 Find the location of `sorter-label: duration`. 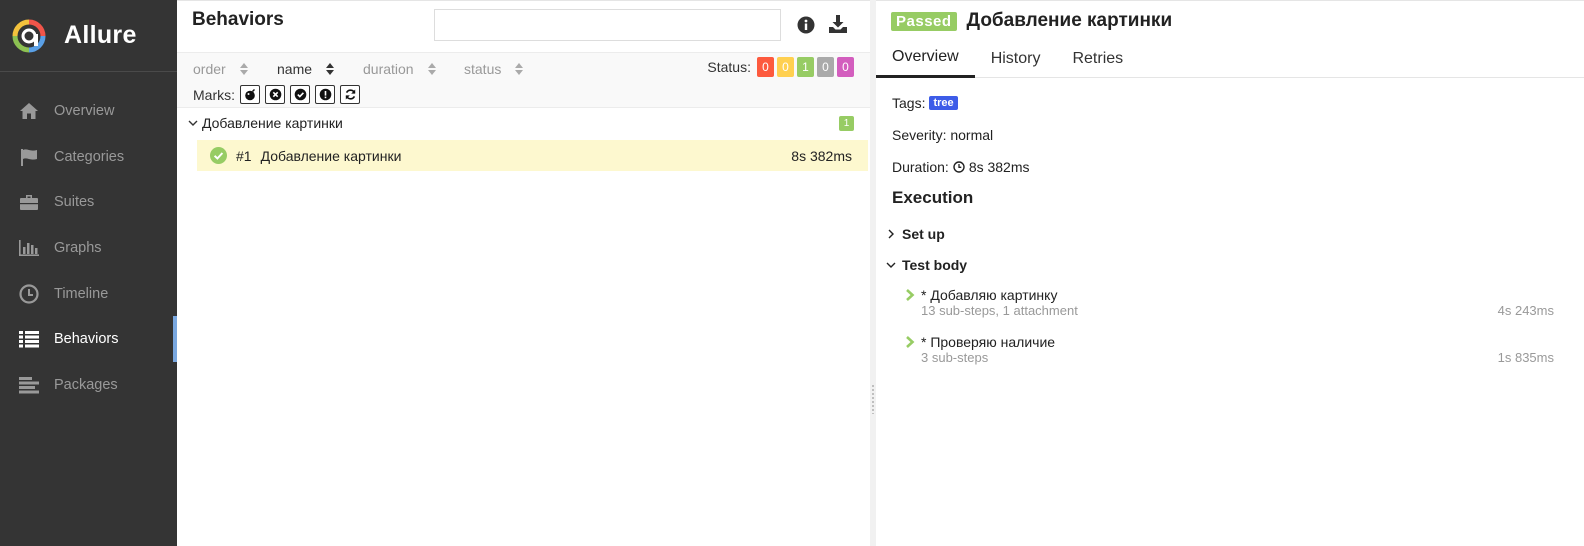

sorter-label: duration is located at coordinates (388, 69).